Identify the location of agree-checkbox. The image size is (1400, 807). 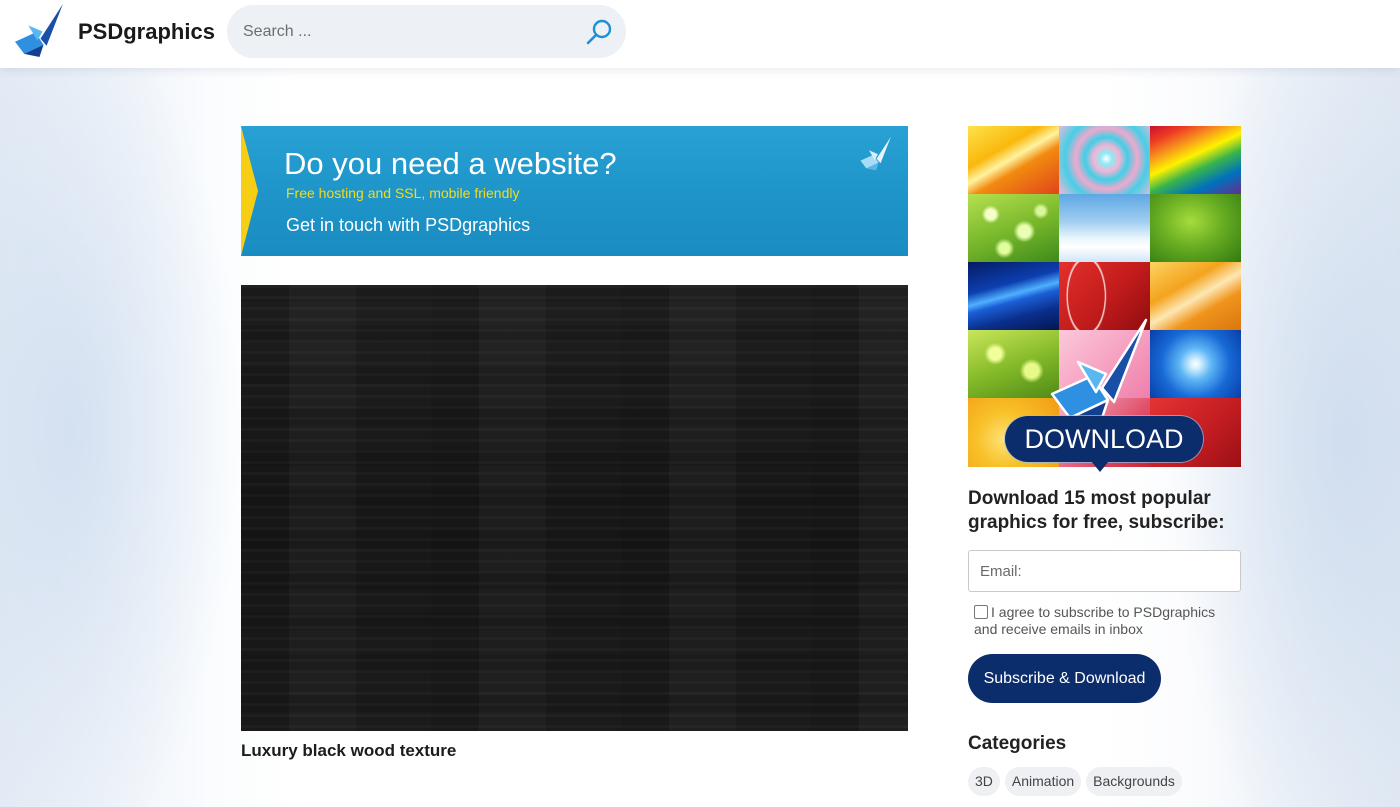
(981, 612).